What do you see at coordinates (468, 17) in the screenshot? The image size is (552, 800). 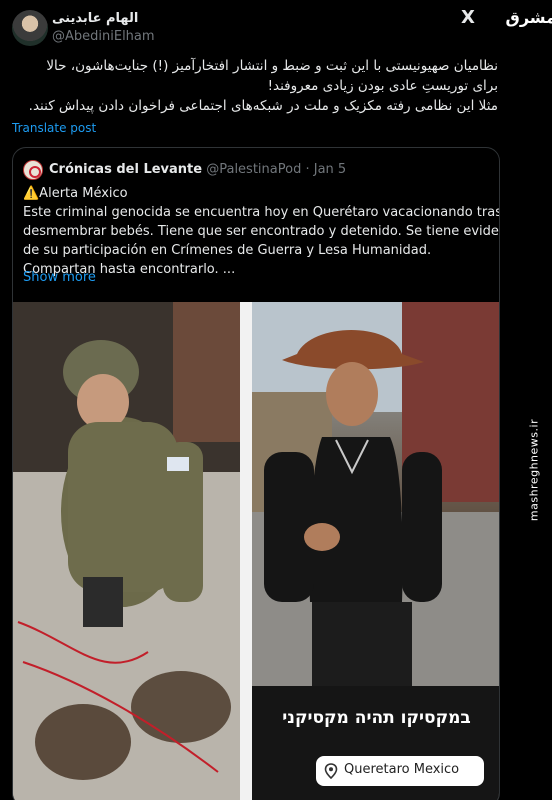 I see `x-logo-icon: X` at bounding box center [468, 17].